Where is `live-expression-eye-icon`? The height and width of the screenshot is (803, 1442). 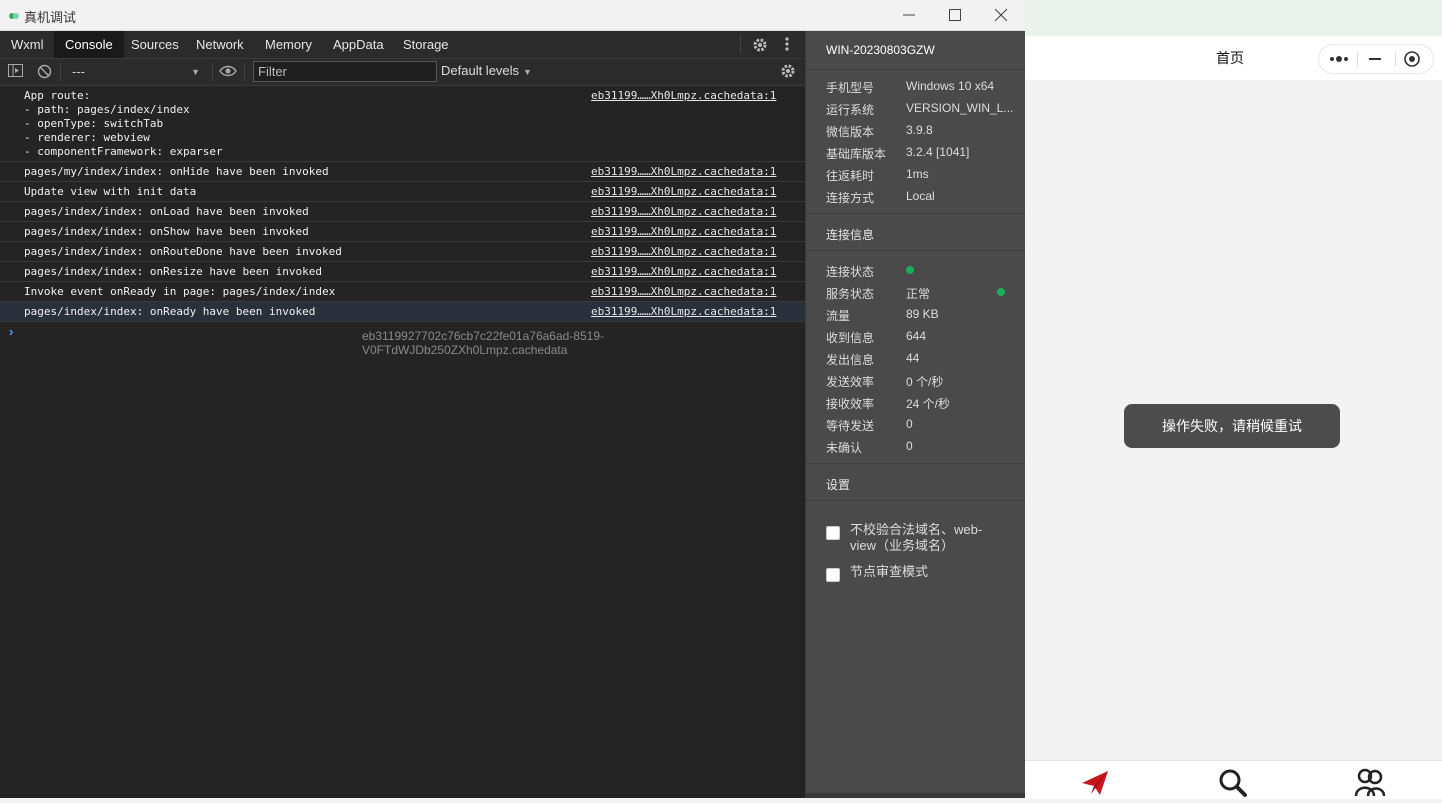 live-expression-eye-icon is located at coordinates (228, 73).